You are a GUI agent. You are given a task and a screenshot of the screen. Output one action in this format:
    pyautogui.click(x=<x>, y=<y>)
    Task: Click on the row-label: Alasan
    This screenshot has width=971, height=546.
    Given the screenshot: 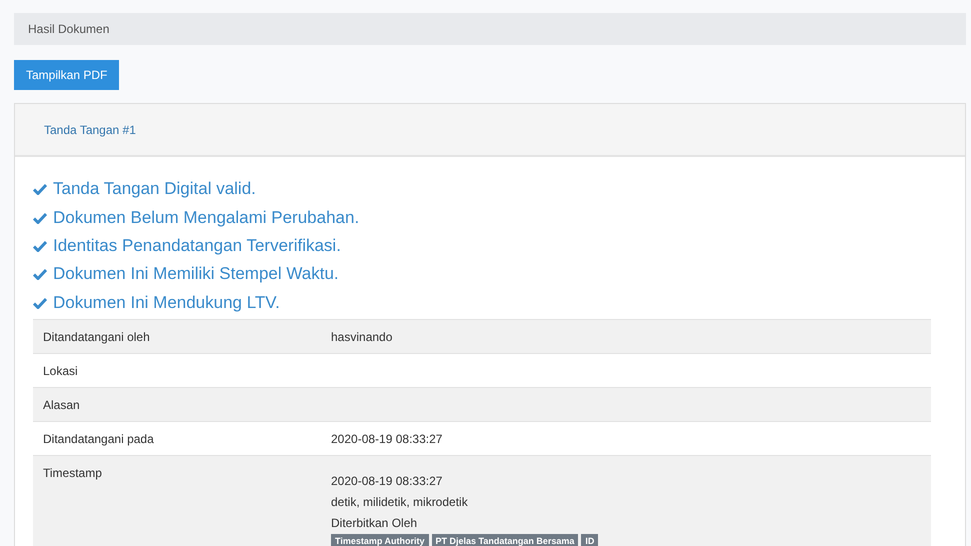 What is the action you would take?
    pyautogui.click(x=61, y=404)
    